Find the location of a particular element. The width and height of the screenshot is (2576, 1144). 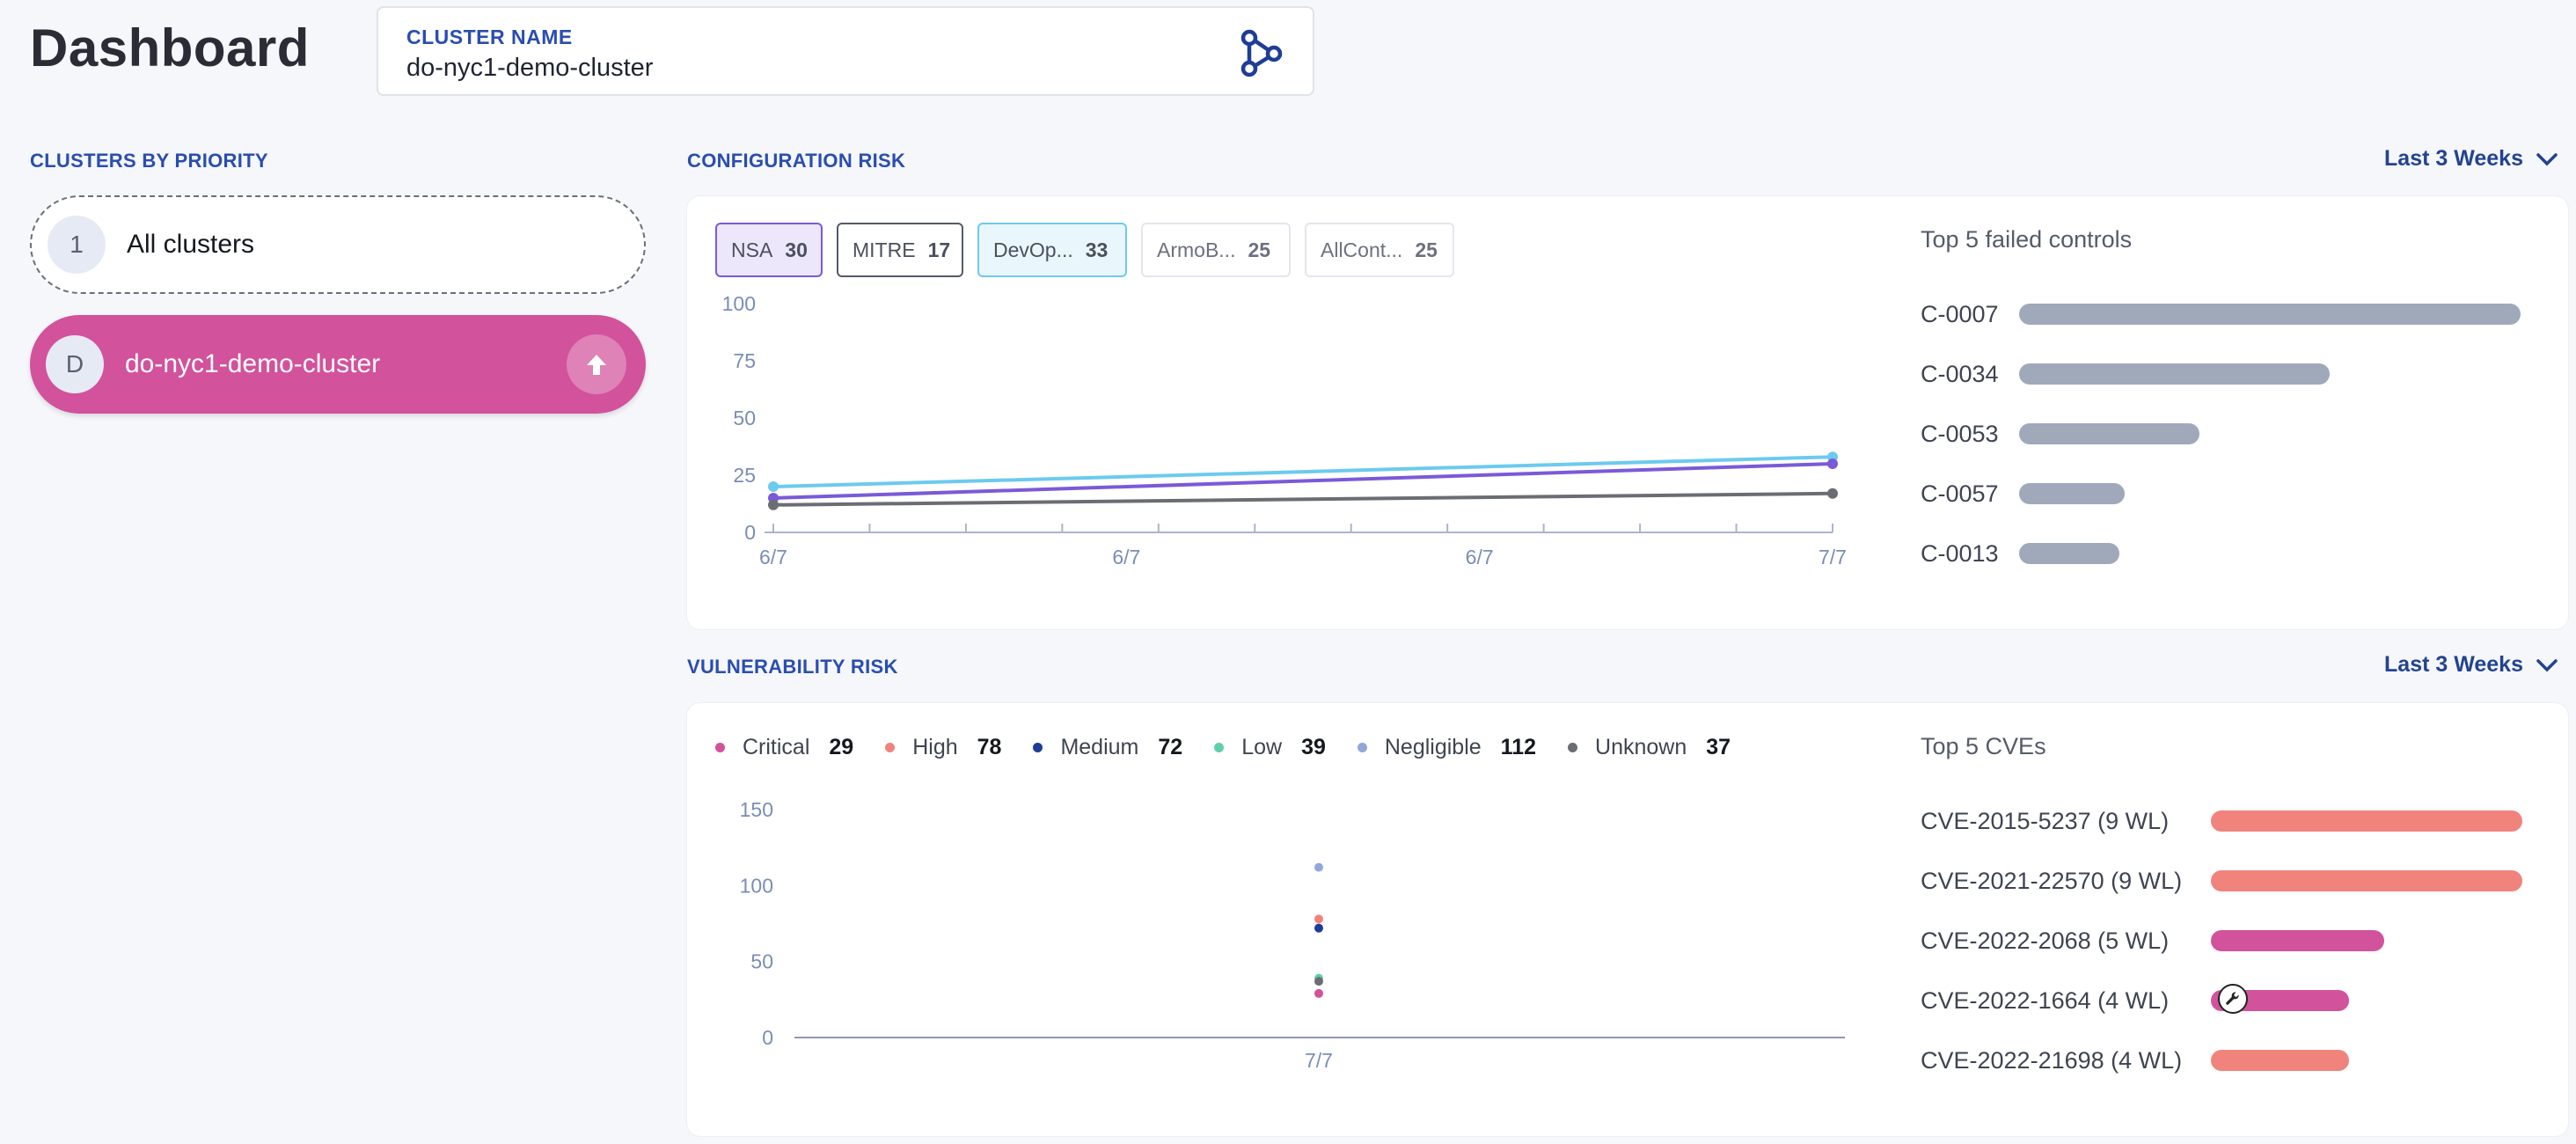

legend-label: Medium is located at coordinates (1099, 747).